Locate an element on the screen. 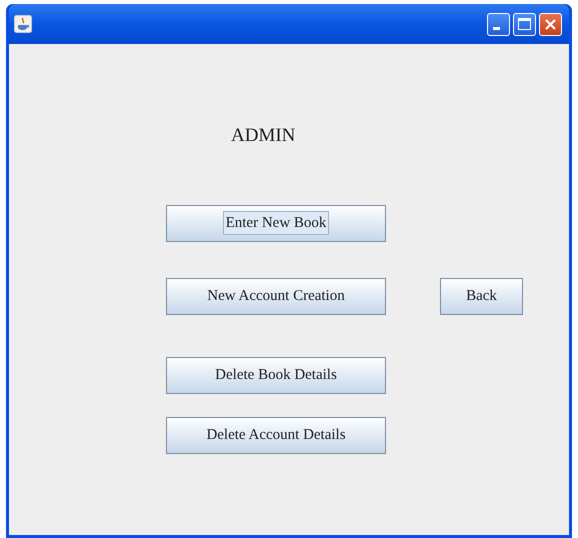  app-icon is located at coordinates (23, 24).